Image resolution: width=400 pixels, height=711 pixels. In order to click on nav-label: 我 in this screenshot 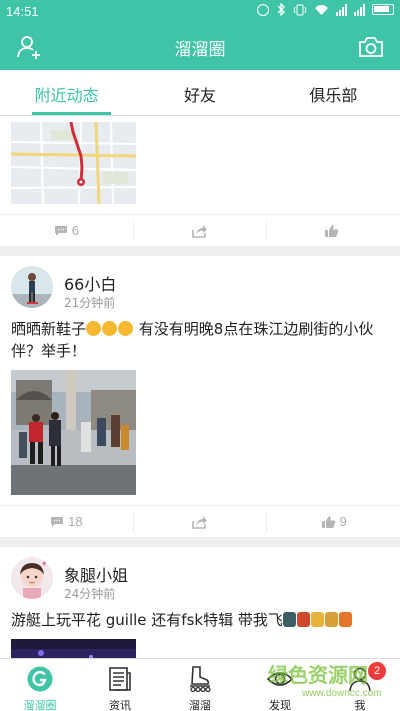, I will do `click(360, 705)`.